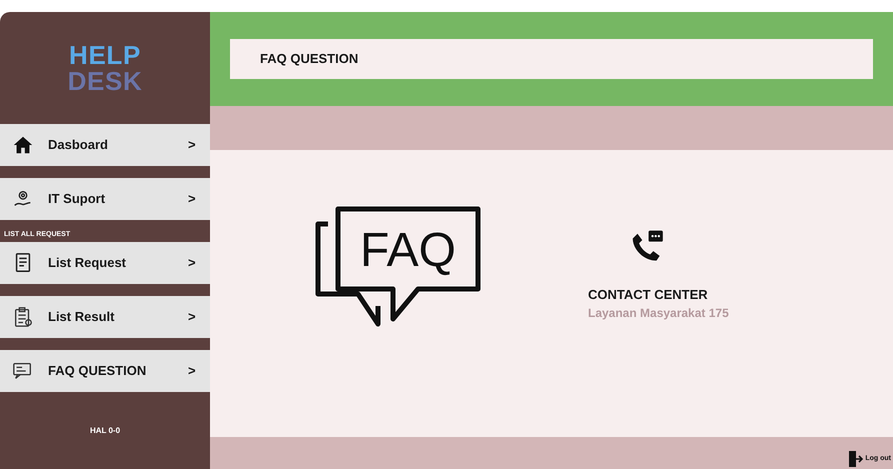 This screenshot has height=469, width=893. What do you see at coordinates (856, 459) in the screenshot?
I see `exit-door-icon` at bounding box center [856, 459].